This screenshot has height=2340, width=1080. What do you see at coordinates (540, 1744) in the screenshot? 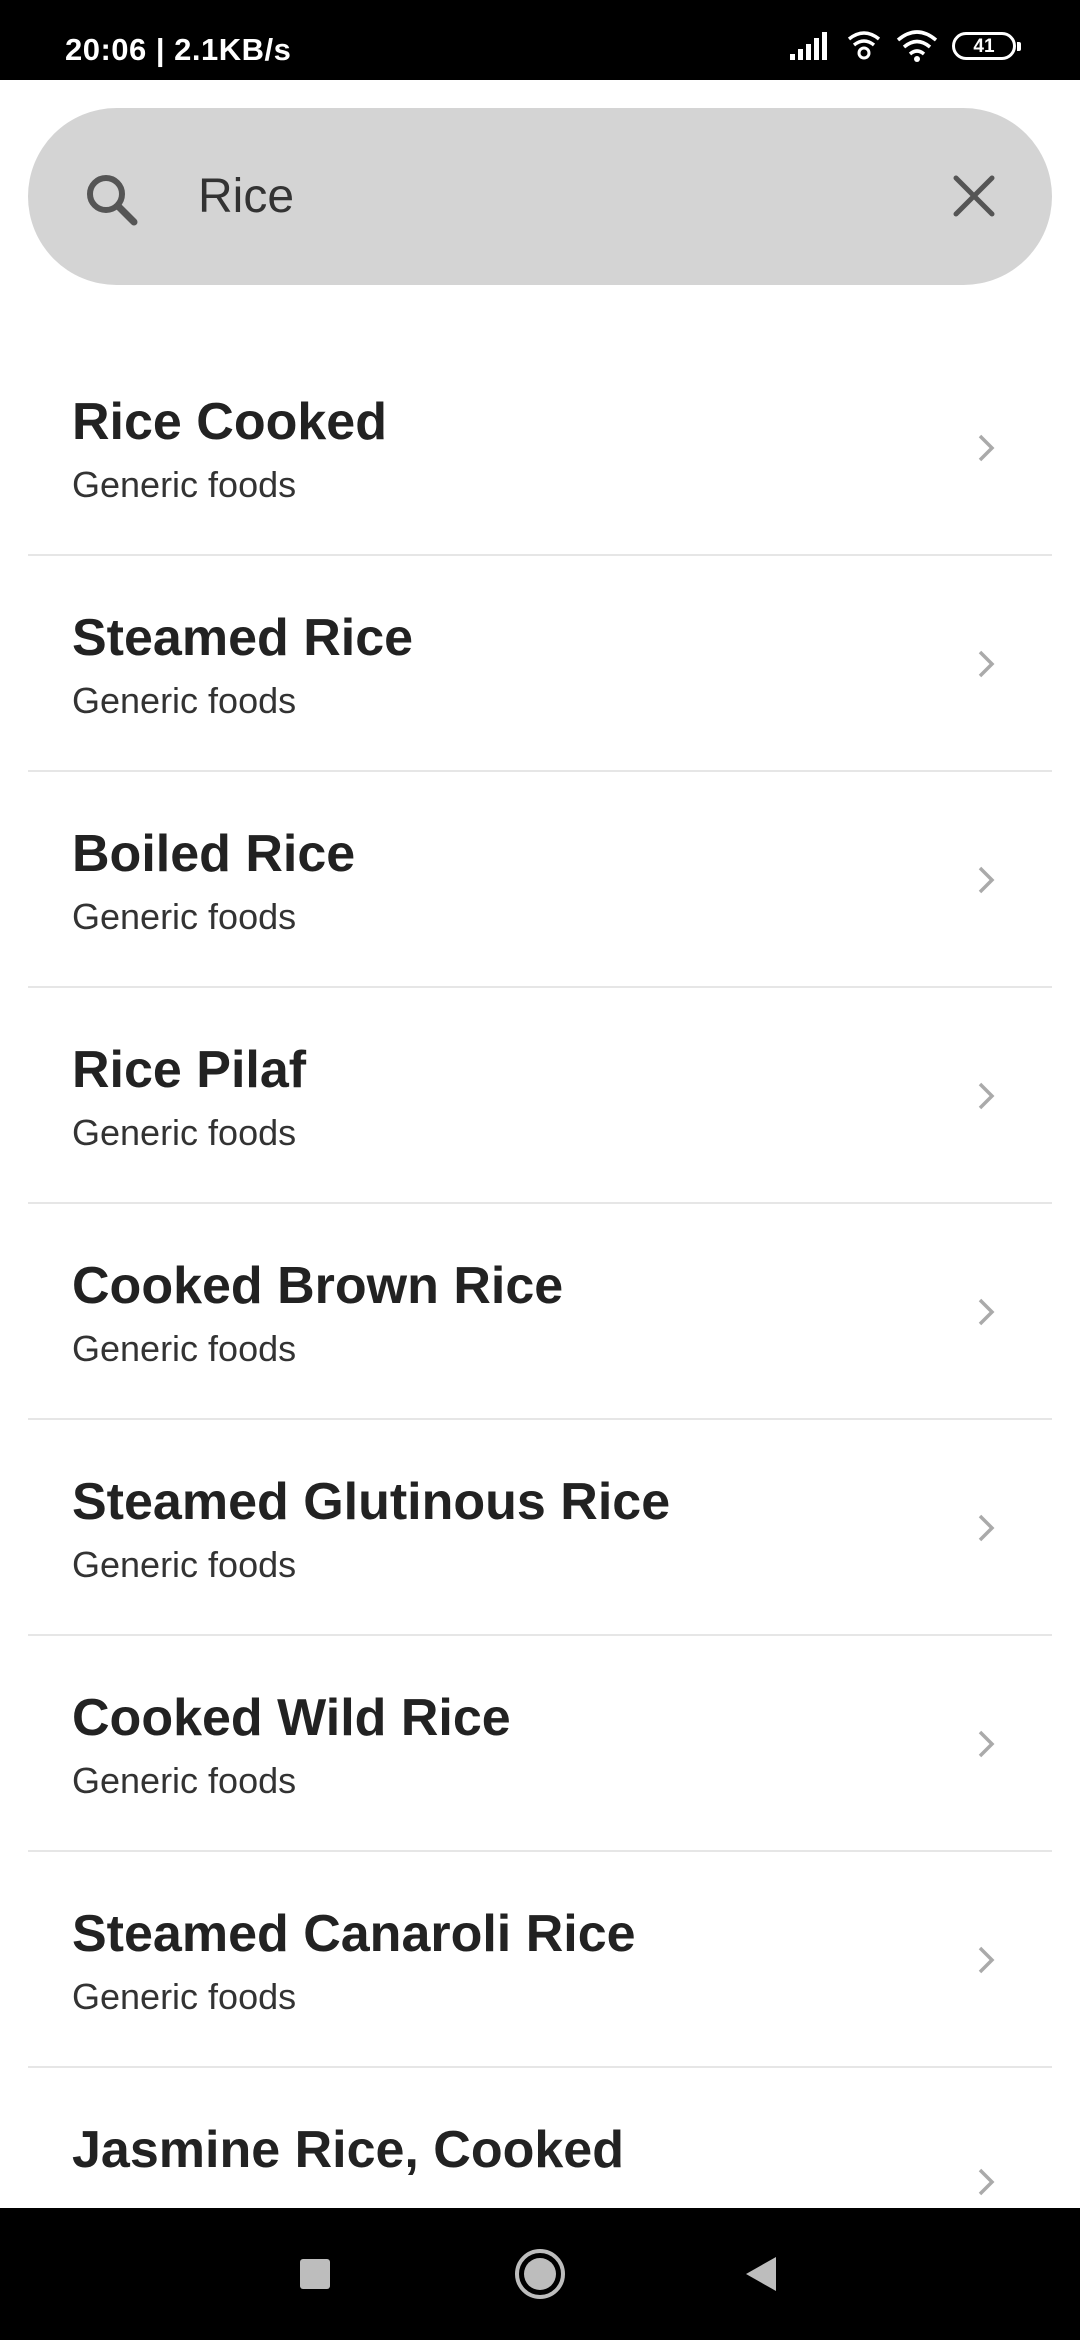
I see `result-item: Cooked Wild Rice Generic foods` at bounding box center [540, 1744].